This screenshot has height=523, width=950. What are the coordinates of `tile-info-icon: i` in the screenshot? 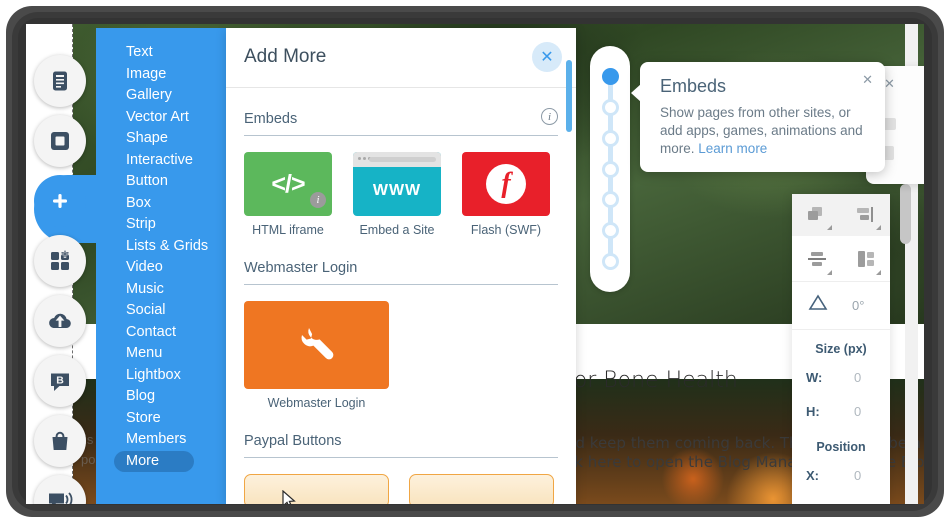 It's located at (318, 200).